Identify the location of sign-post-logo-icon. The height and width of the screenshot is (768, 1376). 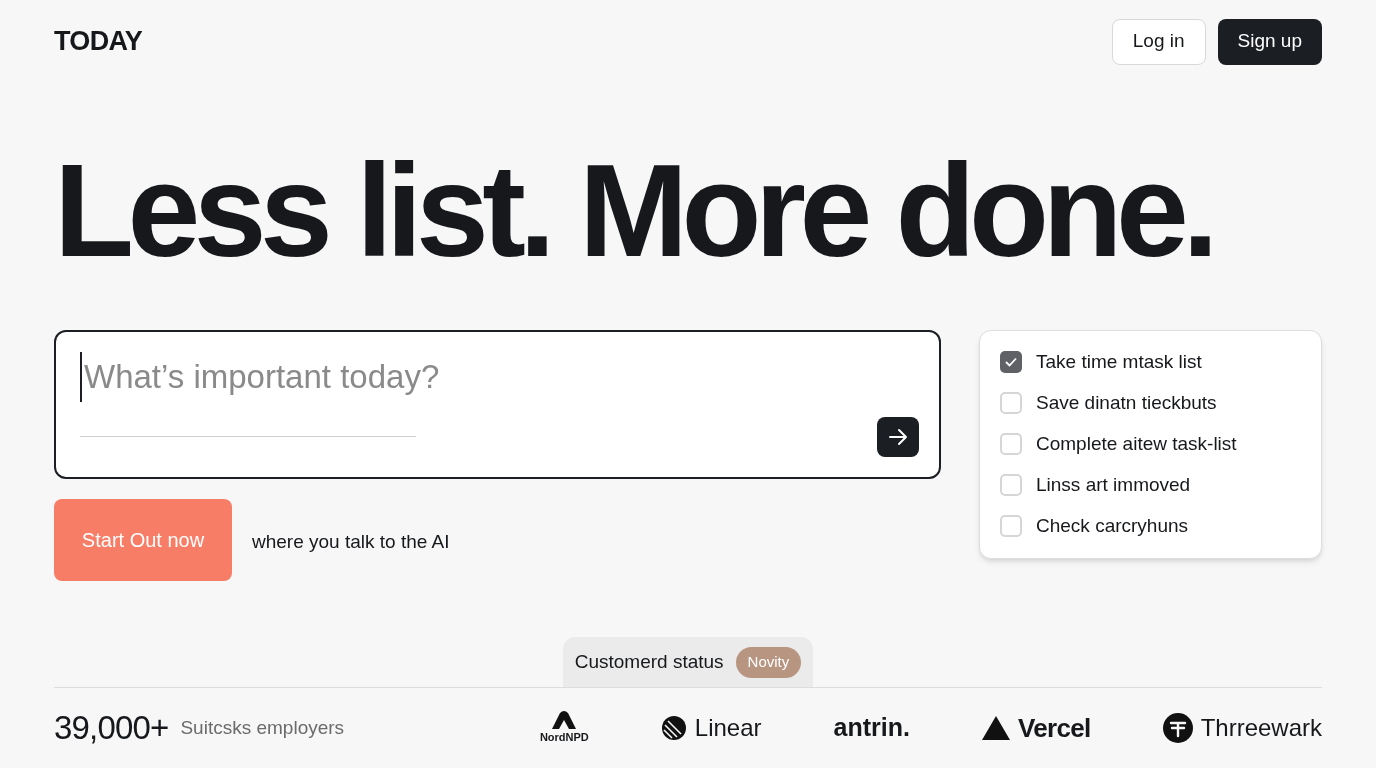
(1177, 728).